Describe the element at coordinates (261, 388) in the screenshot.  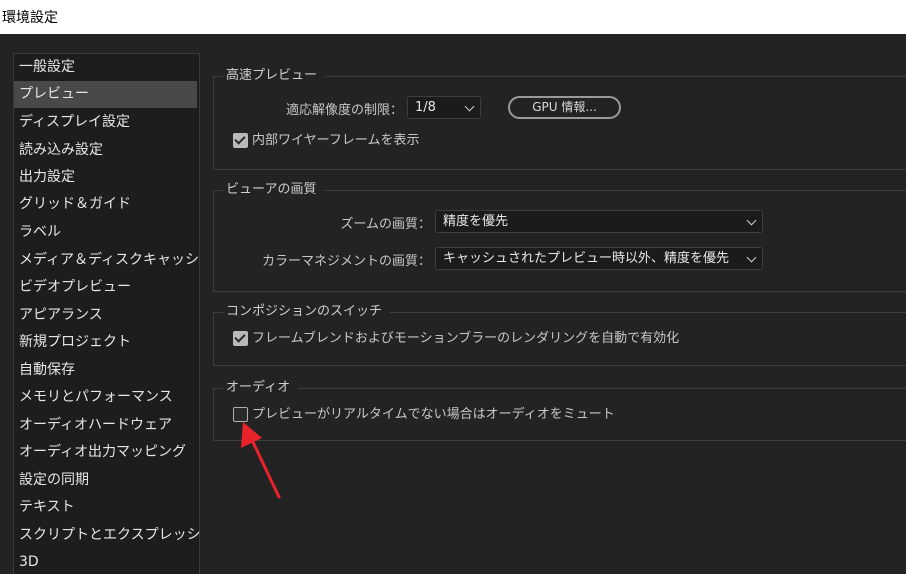
I see `section-title-audio: オーディオ` at that location.